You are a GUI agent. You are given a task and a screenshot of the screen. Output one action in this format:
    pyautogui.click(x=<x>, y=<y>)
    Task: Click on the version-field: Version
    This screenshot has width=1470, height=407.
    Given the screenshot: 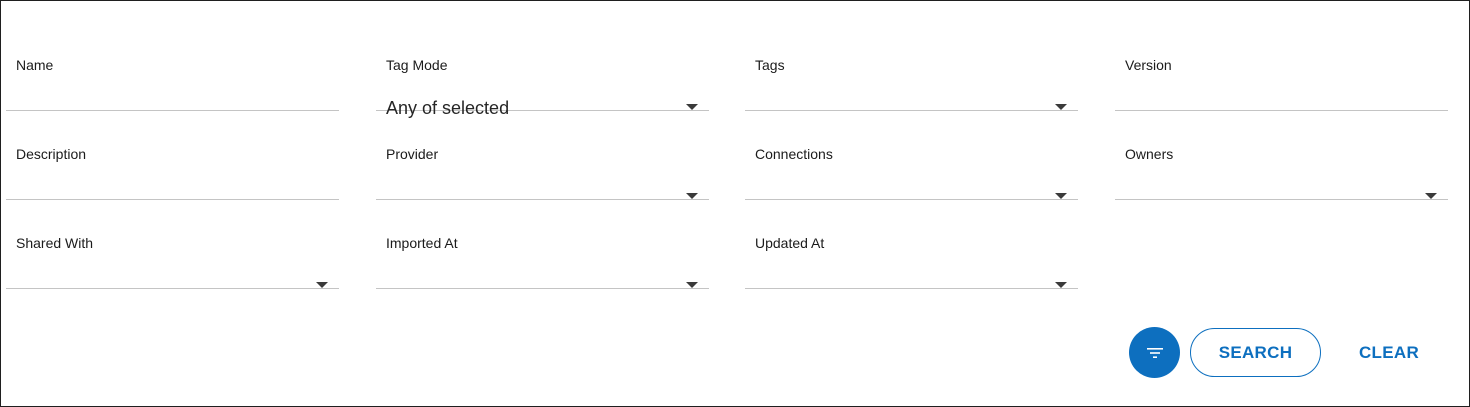 What is the action you would take?
    pyautogui.click(x=1281, y=66)
    